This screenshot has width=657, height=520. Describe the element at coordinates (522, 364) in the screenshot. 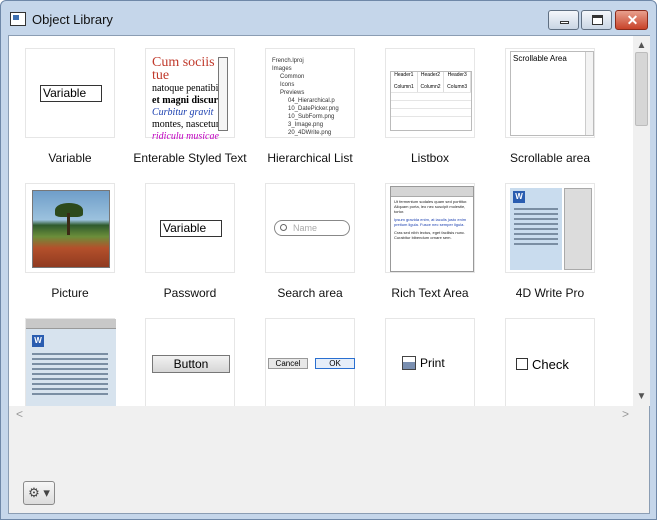

I see `checkbox-icon` at that location.